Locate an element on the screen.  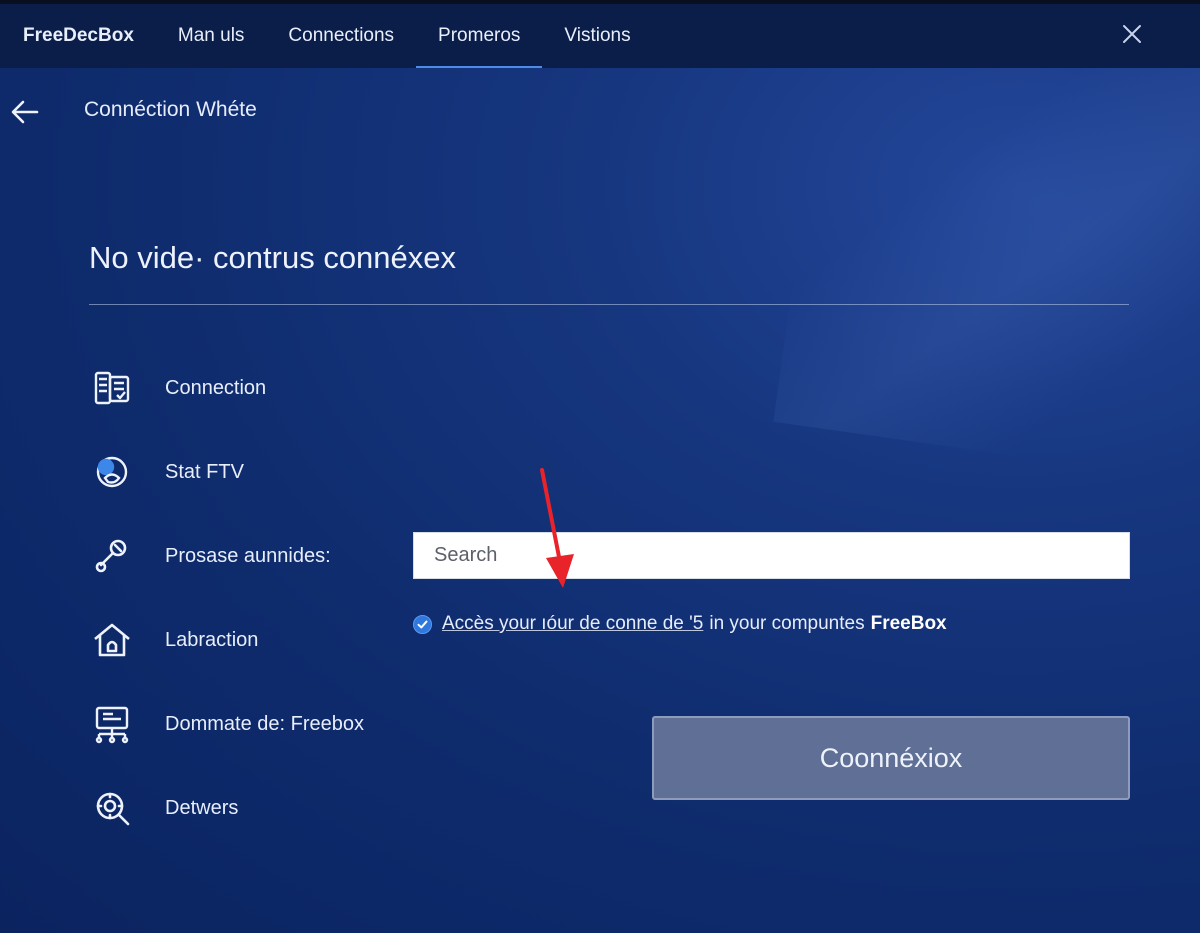
tab-promeros: Promeros is located at coordinates (479, 36).